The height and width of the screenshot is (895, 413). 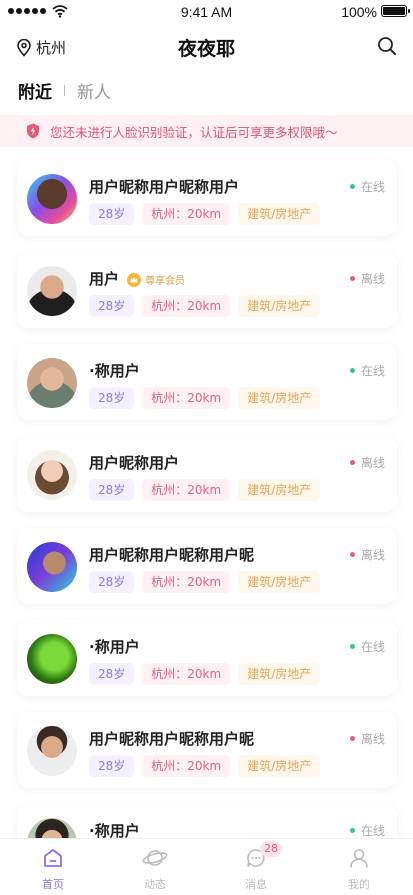 I want to click on tab-messages: 28 消息, so click(x=256, y=866).